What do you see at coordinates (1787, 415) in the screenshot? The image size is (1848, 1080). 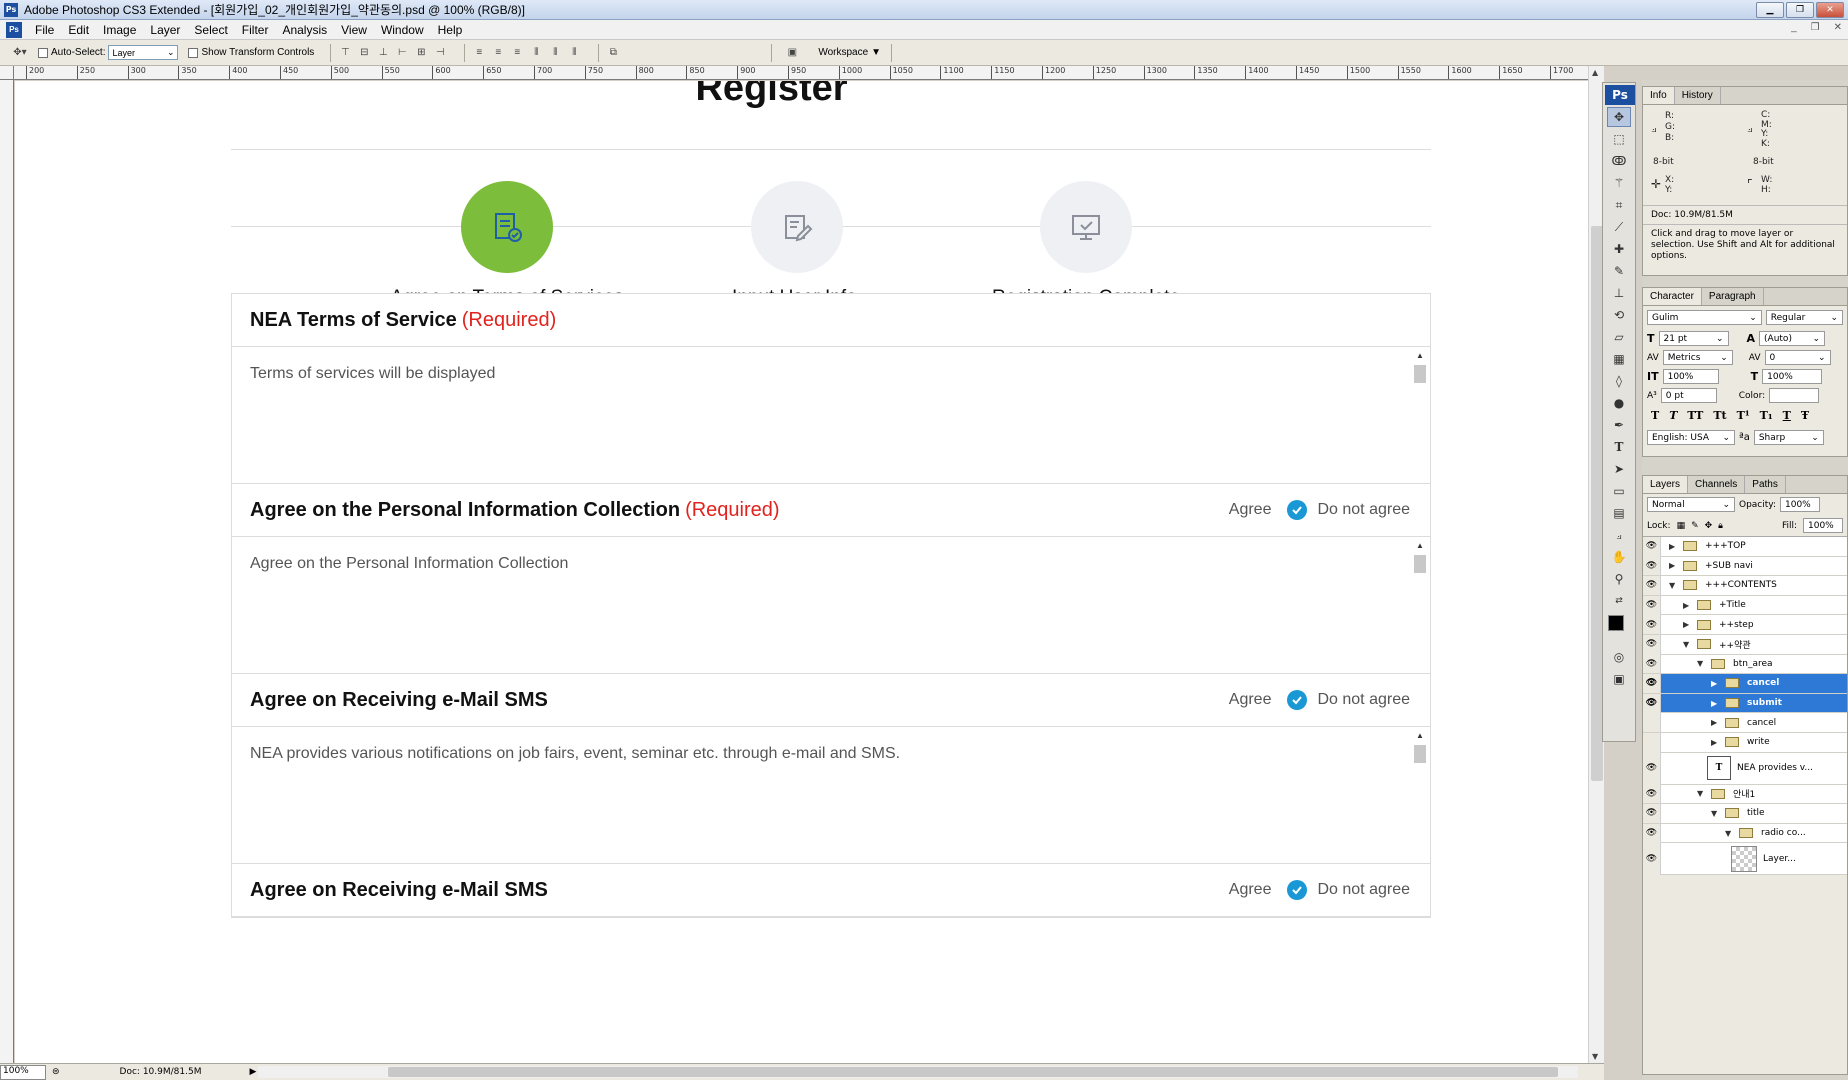 I see `underline-button: T` at bounding box center [1787, 415].